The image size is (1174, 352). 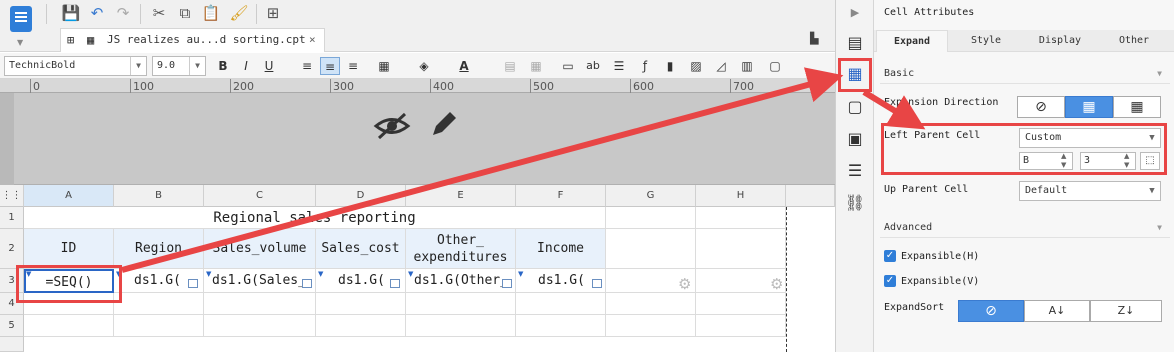 I want to click on basic-section-header: Basic ▼, so click(x=1025, y=74).